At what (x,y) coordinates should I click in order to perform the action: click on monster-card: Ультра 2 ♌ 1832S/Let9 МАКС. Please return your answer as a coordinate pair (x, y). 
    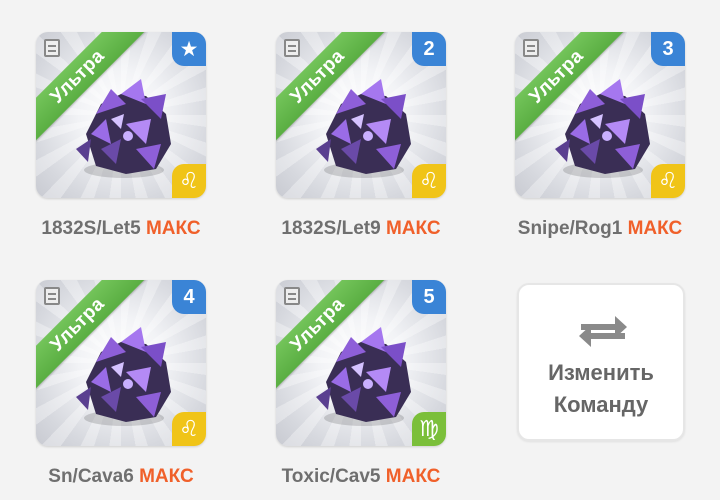
    Looking at the image, I should click on (361, 142).